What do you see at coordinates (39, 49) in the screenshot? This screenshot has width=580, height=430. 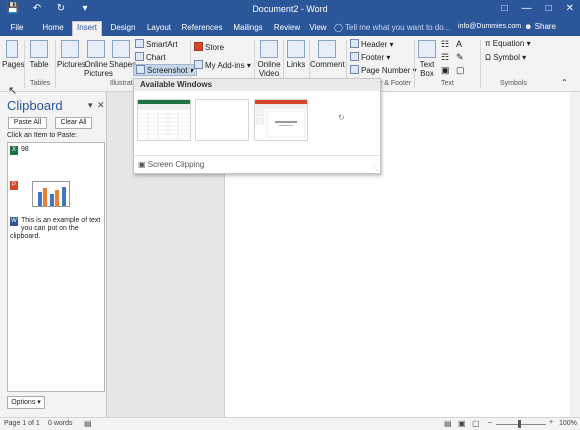 I see `table-icon` at bounding box center [39, 49].